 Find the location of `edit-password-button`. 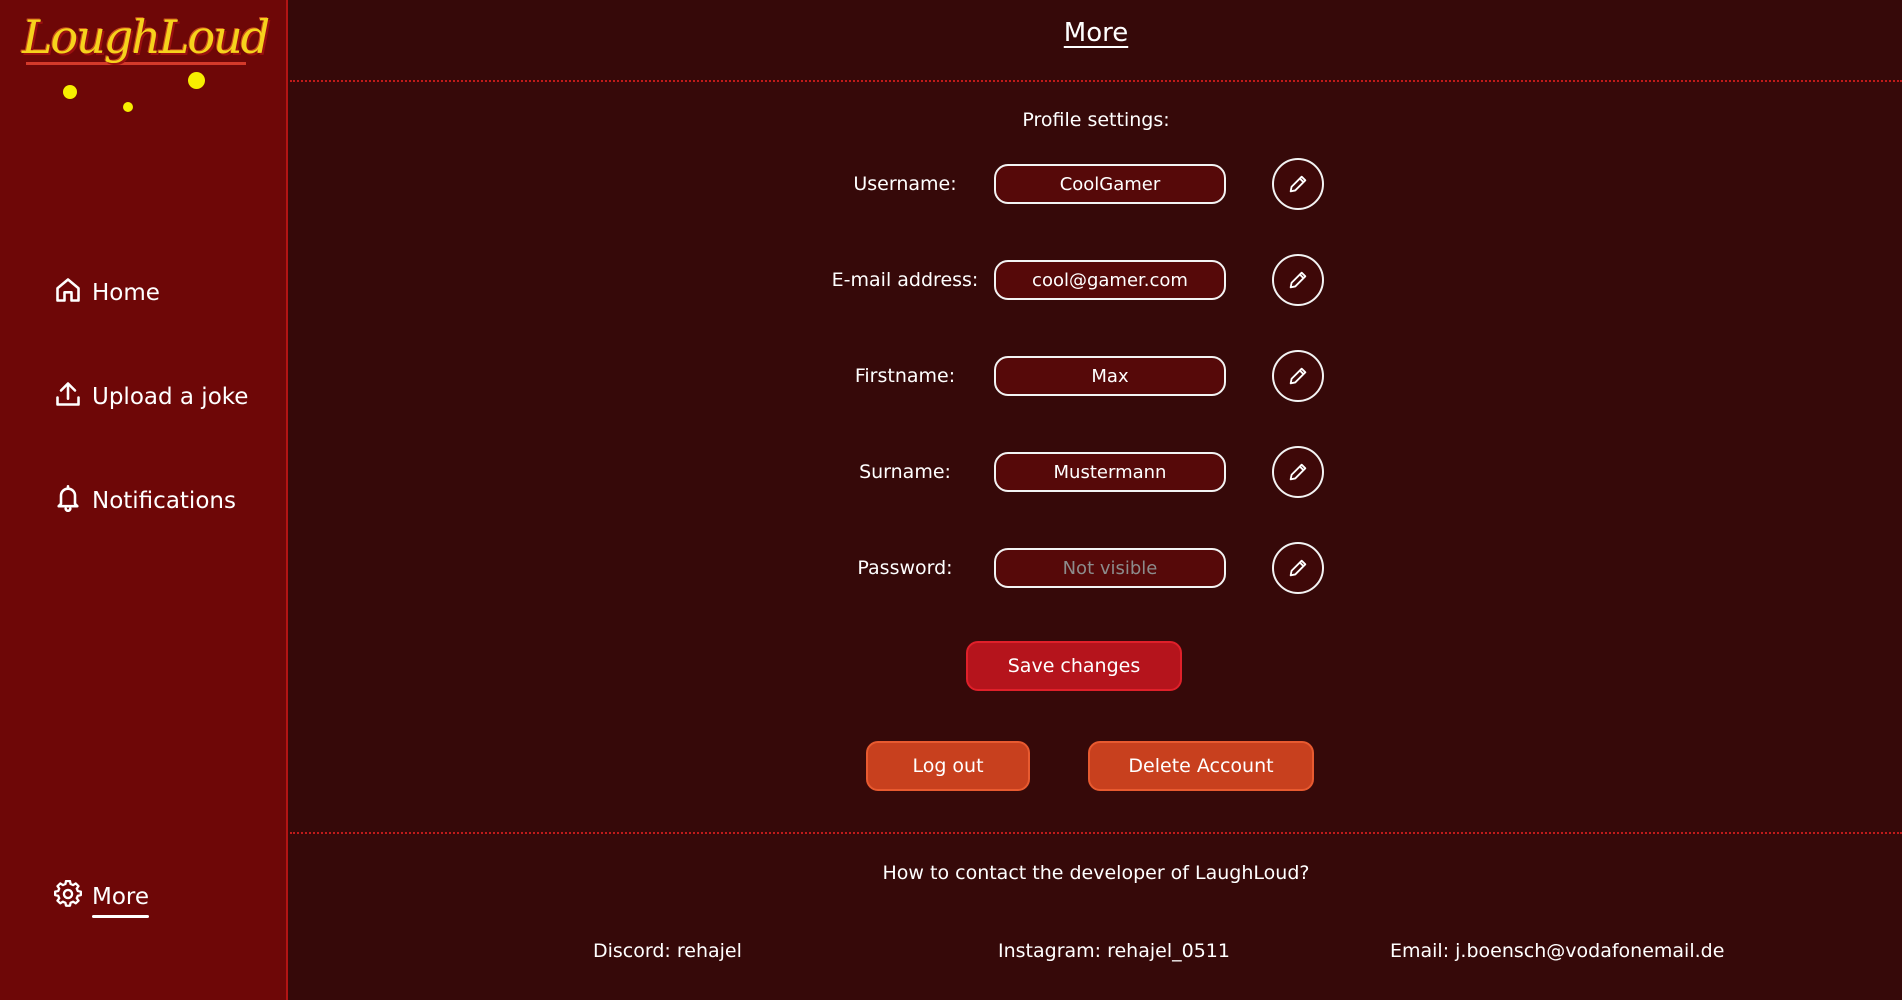

edit-password-button is located at coordinates (1298, 568).